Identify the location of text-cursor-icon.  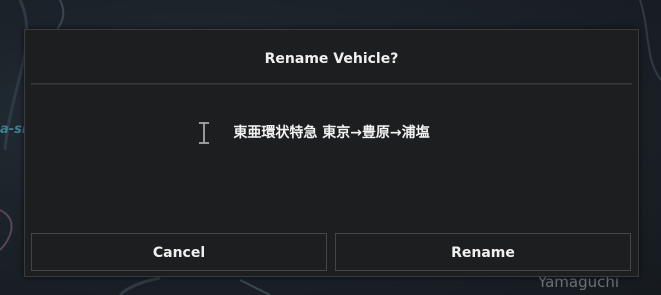
(204, 133).